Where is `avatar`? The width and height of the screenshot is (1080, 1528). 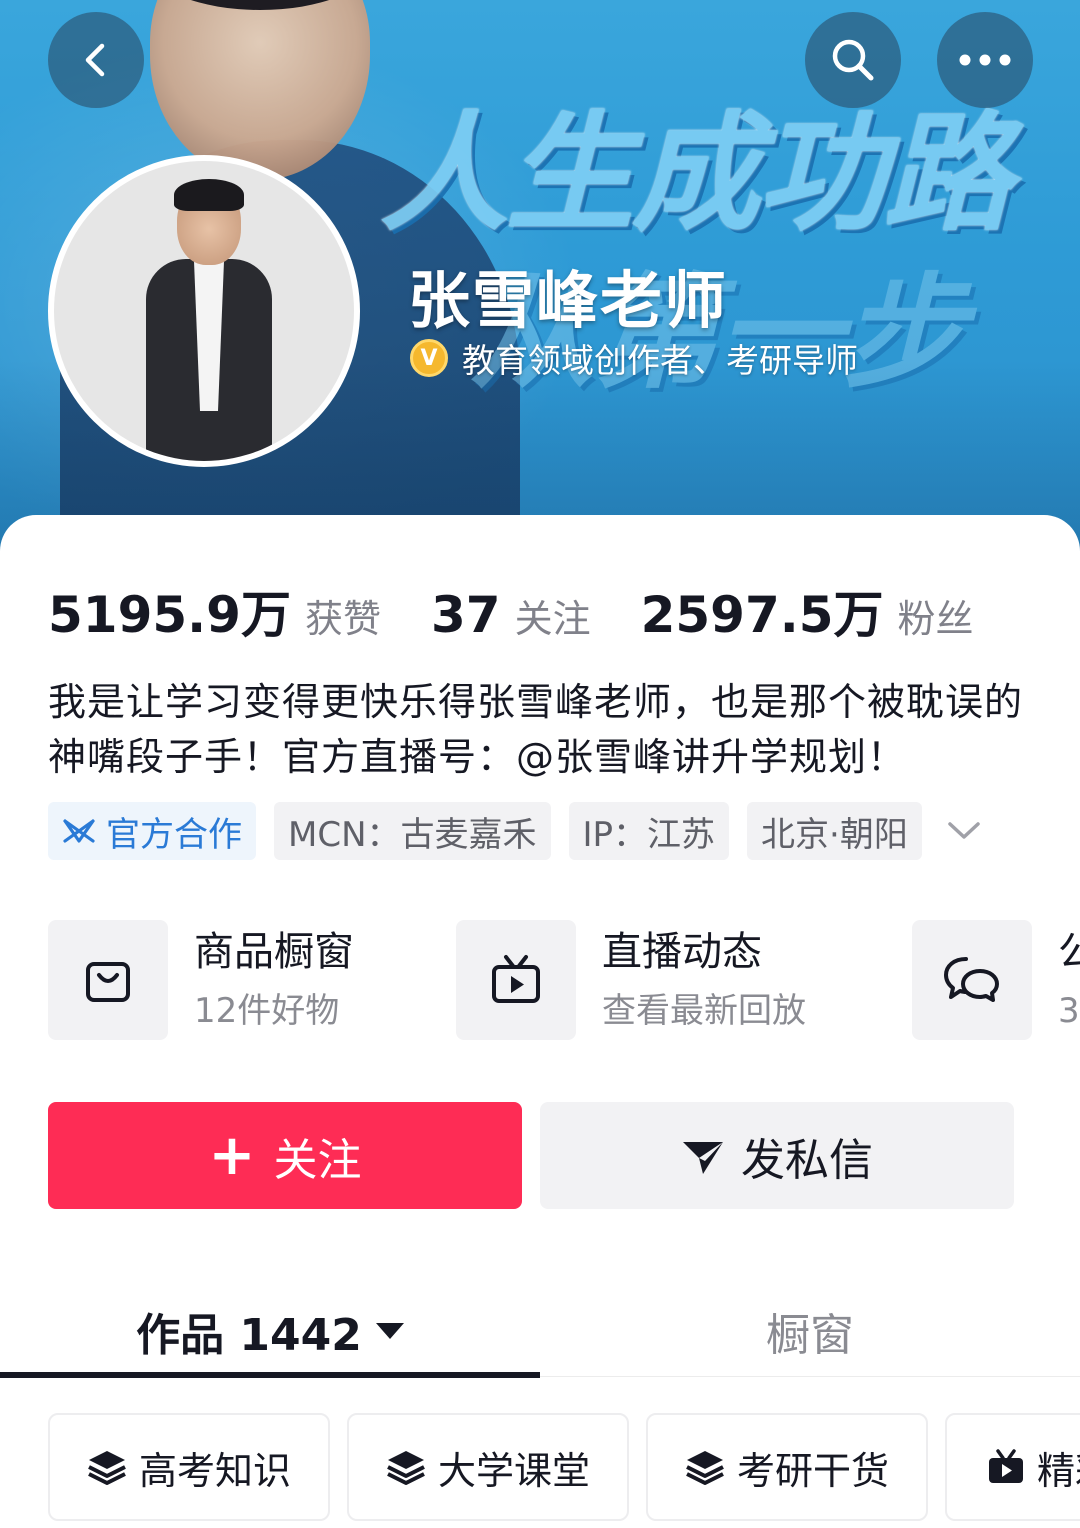 avatar is located at coordinates (204, 311).